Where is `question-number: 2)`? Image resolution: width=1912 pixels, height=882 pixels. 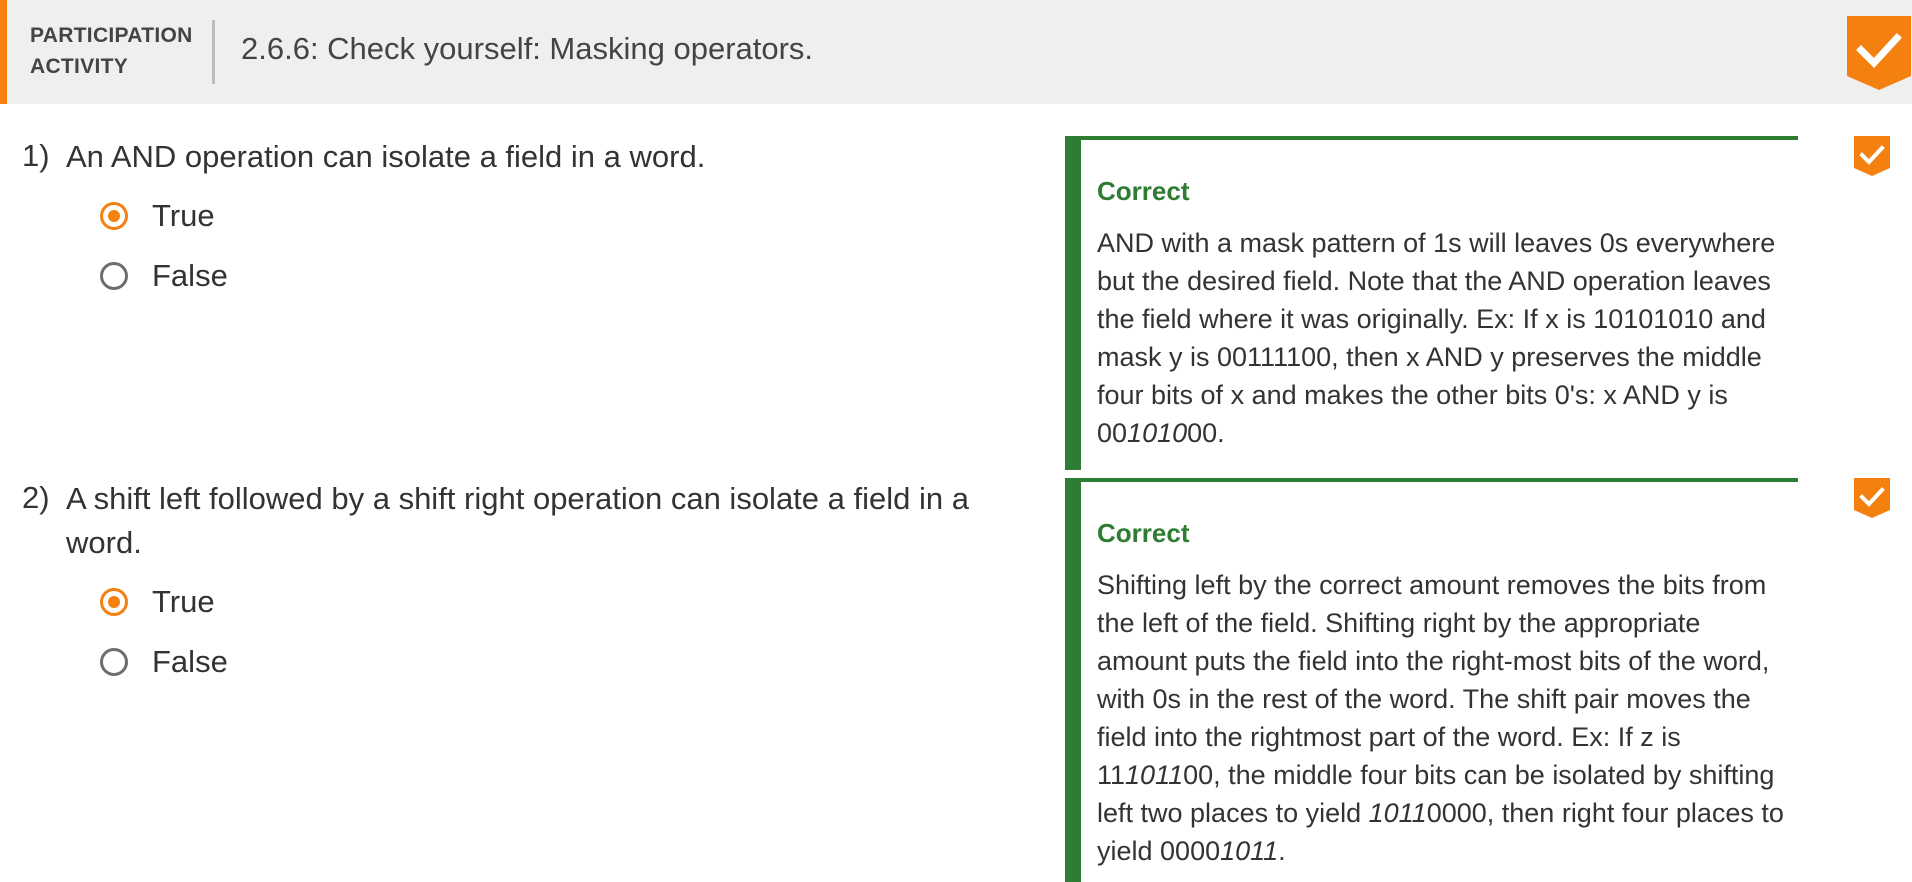 question-number: 2) is located at coordinates (36, 497).